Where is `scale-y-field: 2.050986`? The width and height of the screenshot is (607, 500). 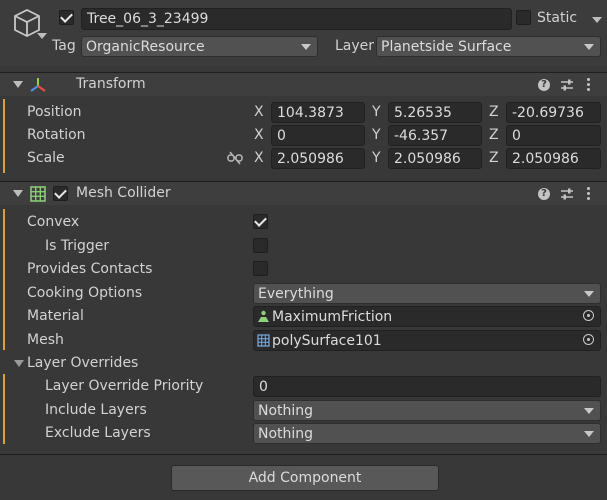
scale-y-field: 2.050986 is located at coordinates (435, 158).